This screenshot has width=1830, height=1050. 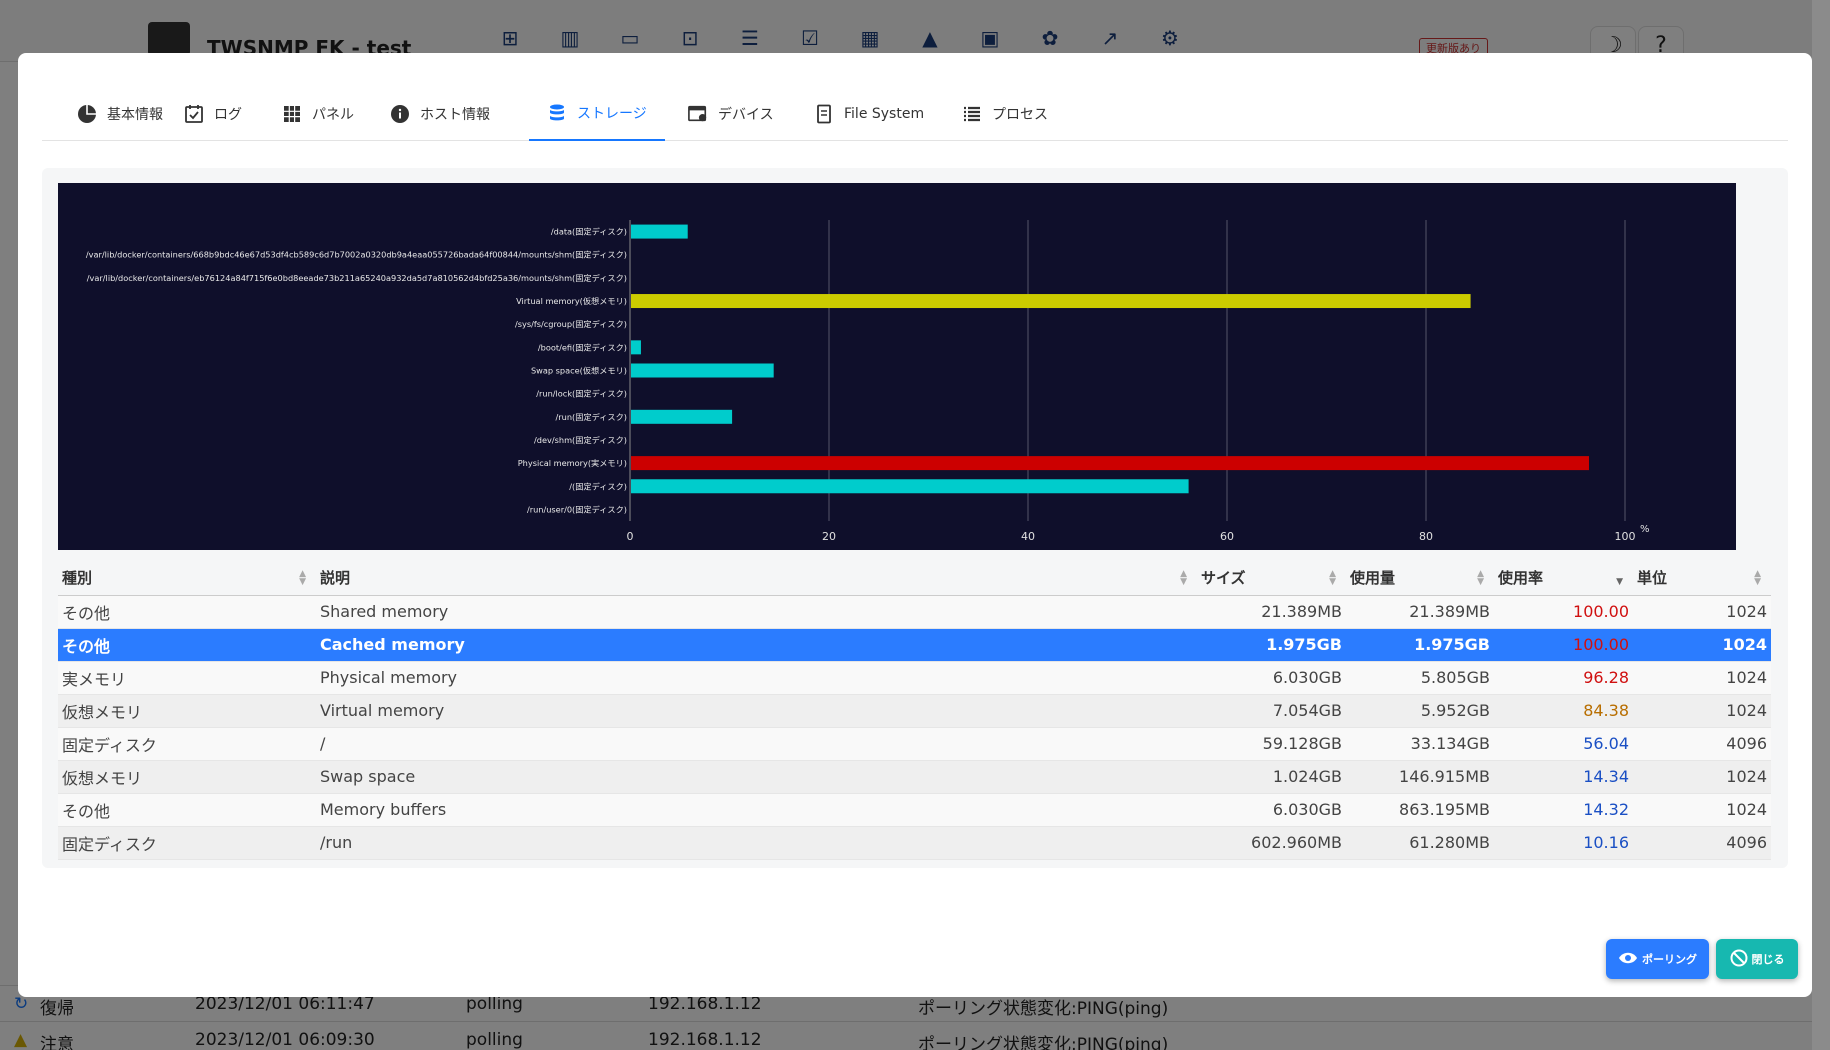 I want to click on device-icon, so click(x=698, y=114).